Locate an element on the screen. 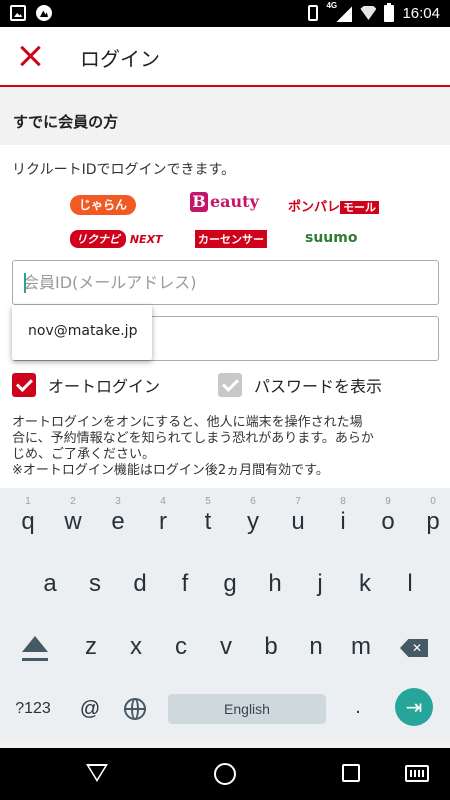 The width and height of the screenshot is (450, 800). key-k: k is located at coordinates (365, 584).